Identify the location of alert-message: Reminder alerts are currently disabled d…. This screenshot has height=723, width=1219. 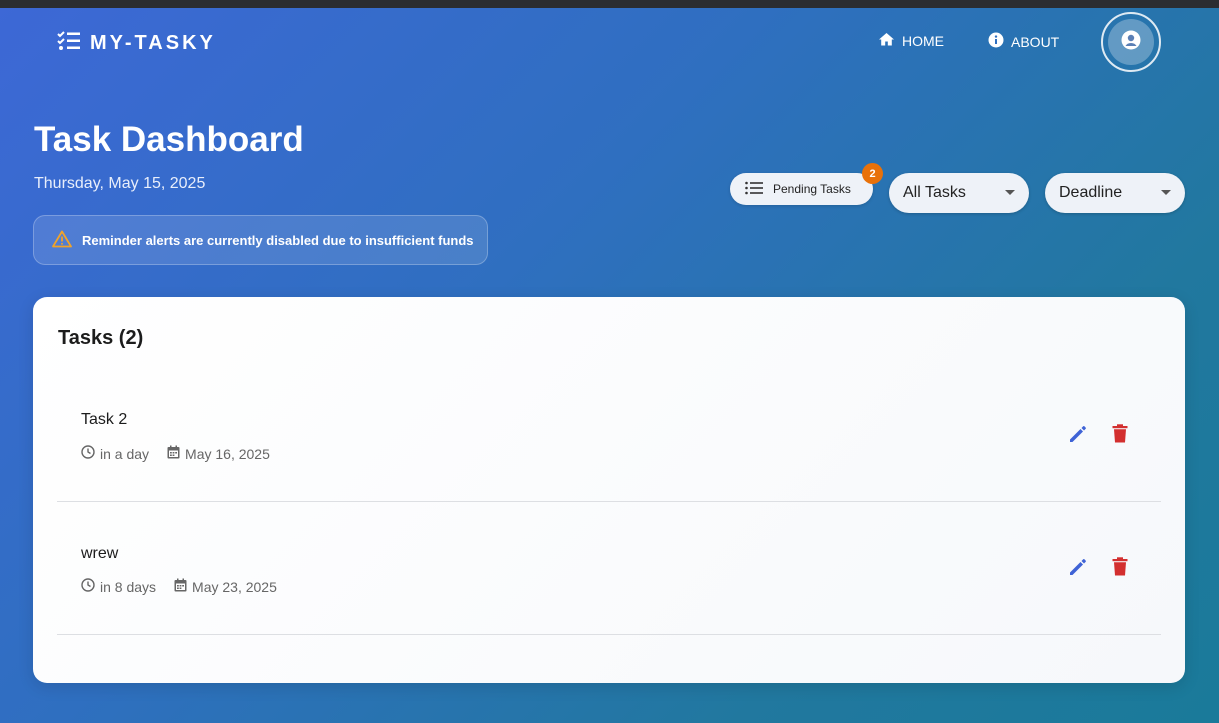
(278, 240).